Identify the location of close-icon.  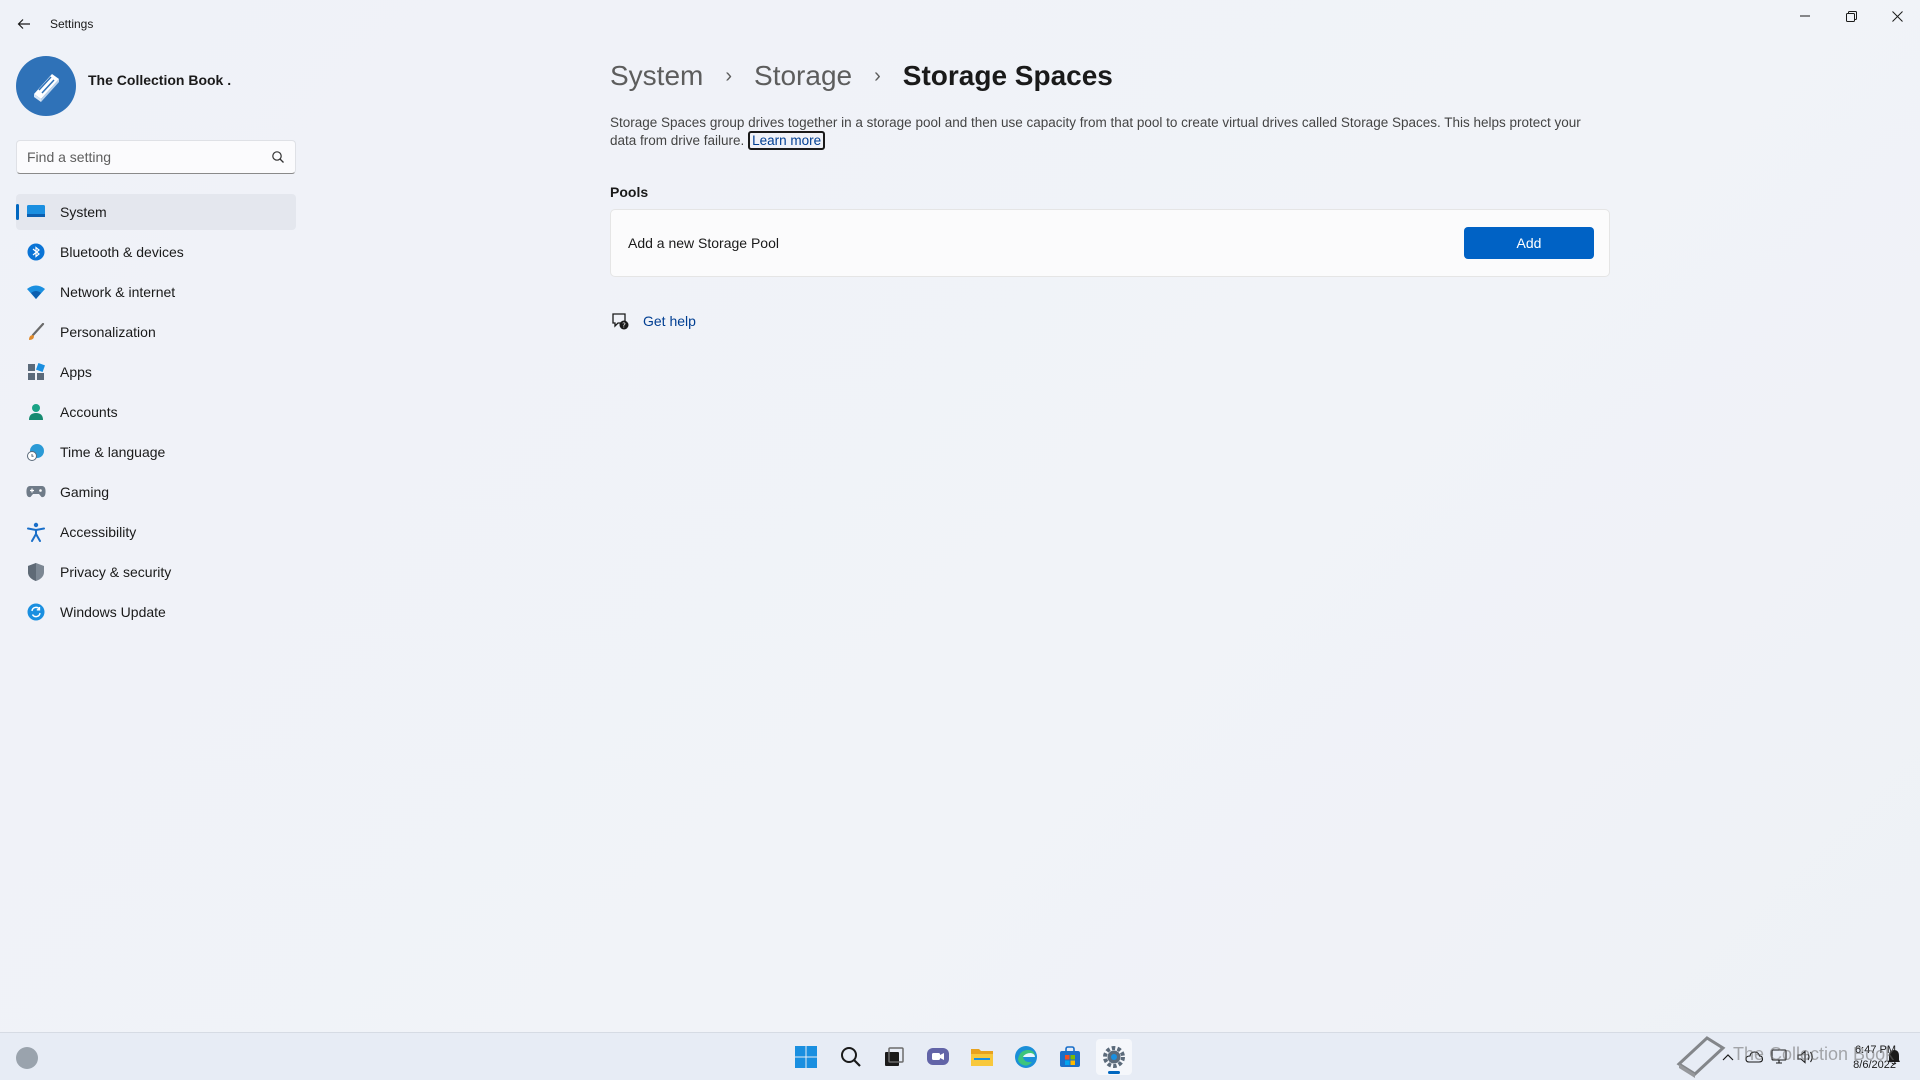
(1897, 16).